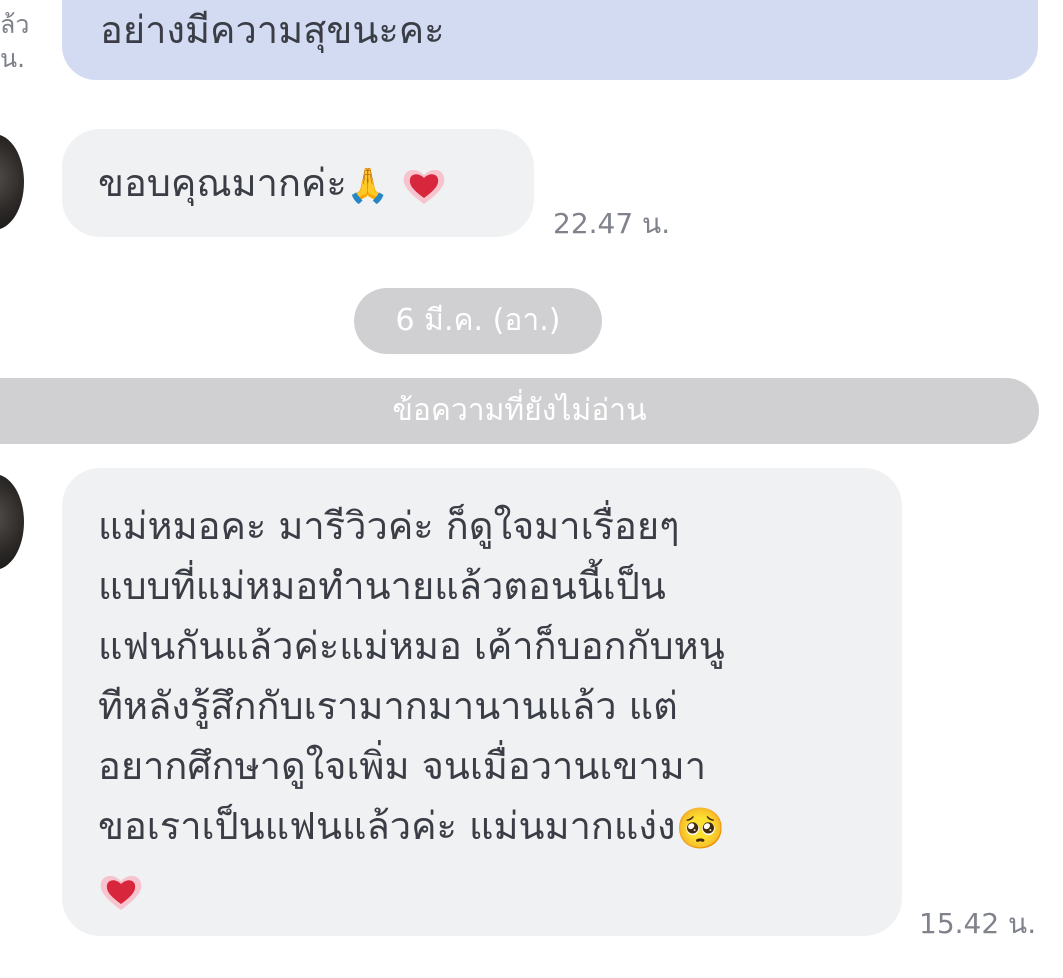  What do you see at coordinates (382, 586) in the screenshot?
I see `message-line: แบบที่แม่หมอทำนายแล้วตอนนี้เป็น` at bounding box center [382, 586].